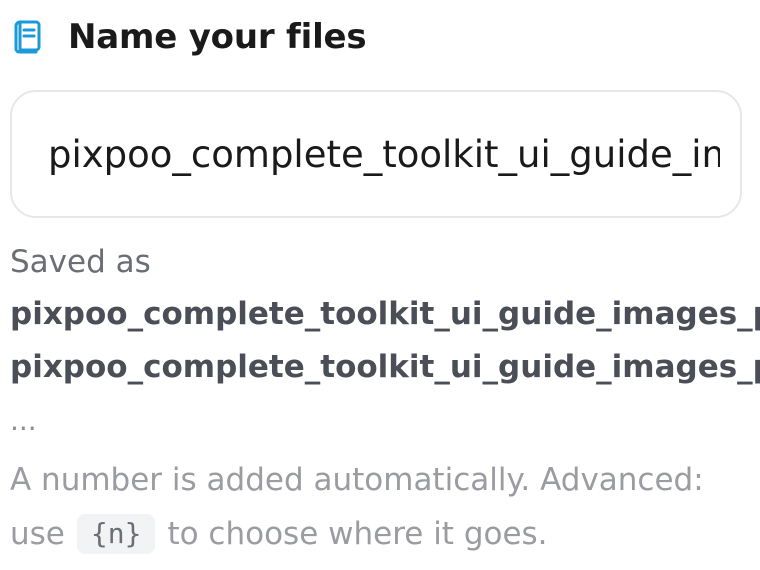  Describe the element at coordinates (80, 262) in the screenshot. I see `saved-as-label: Saved as` at that location.